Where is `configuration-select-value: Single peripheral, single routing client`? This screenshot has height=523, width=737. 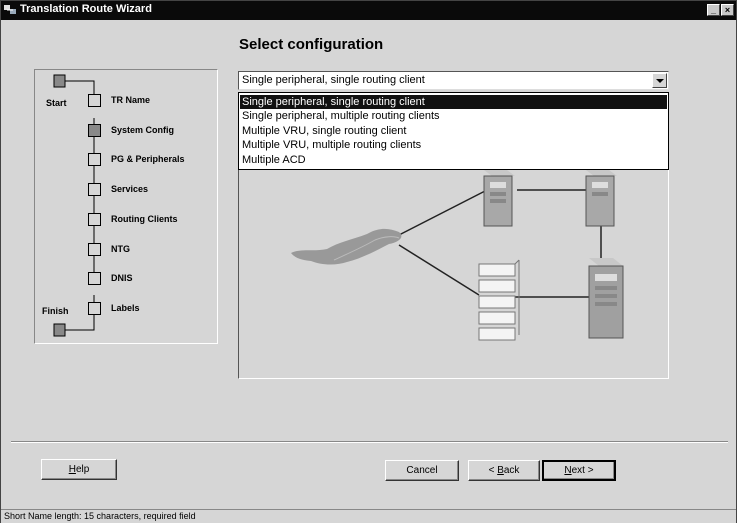 configuration-select-value: Single peripheral, single routing client is located at coordinates (333, 80).